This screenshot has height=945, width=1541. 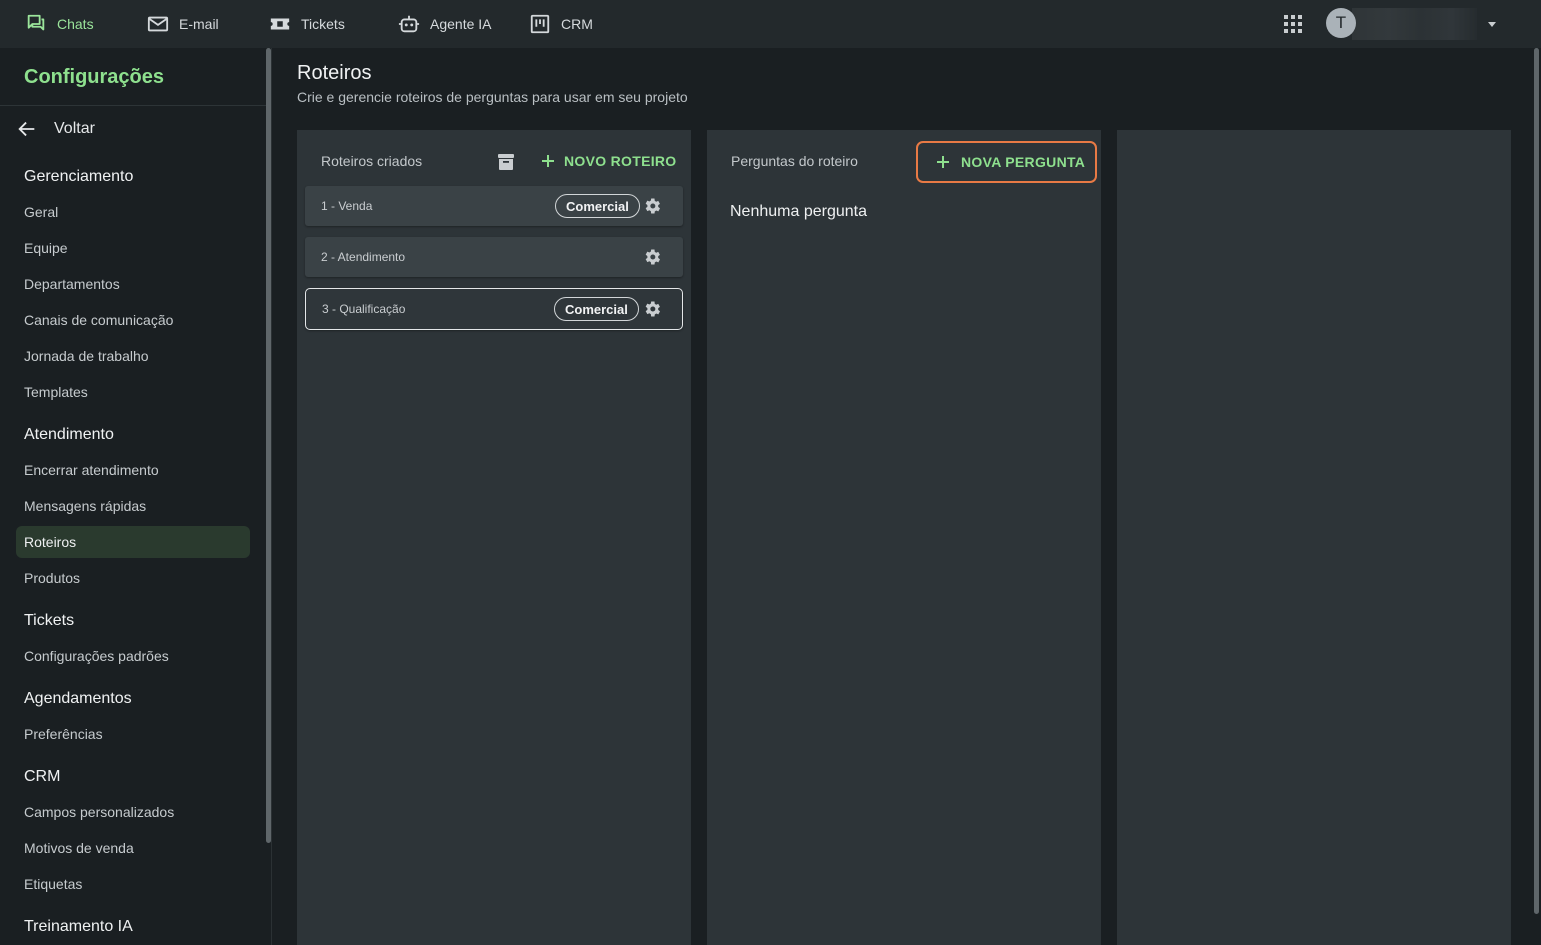 I want to click on sidebar-item-etiquetas: Etiquetas, so click(x=53, y=884).